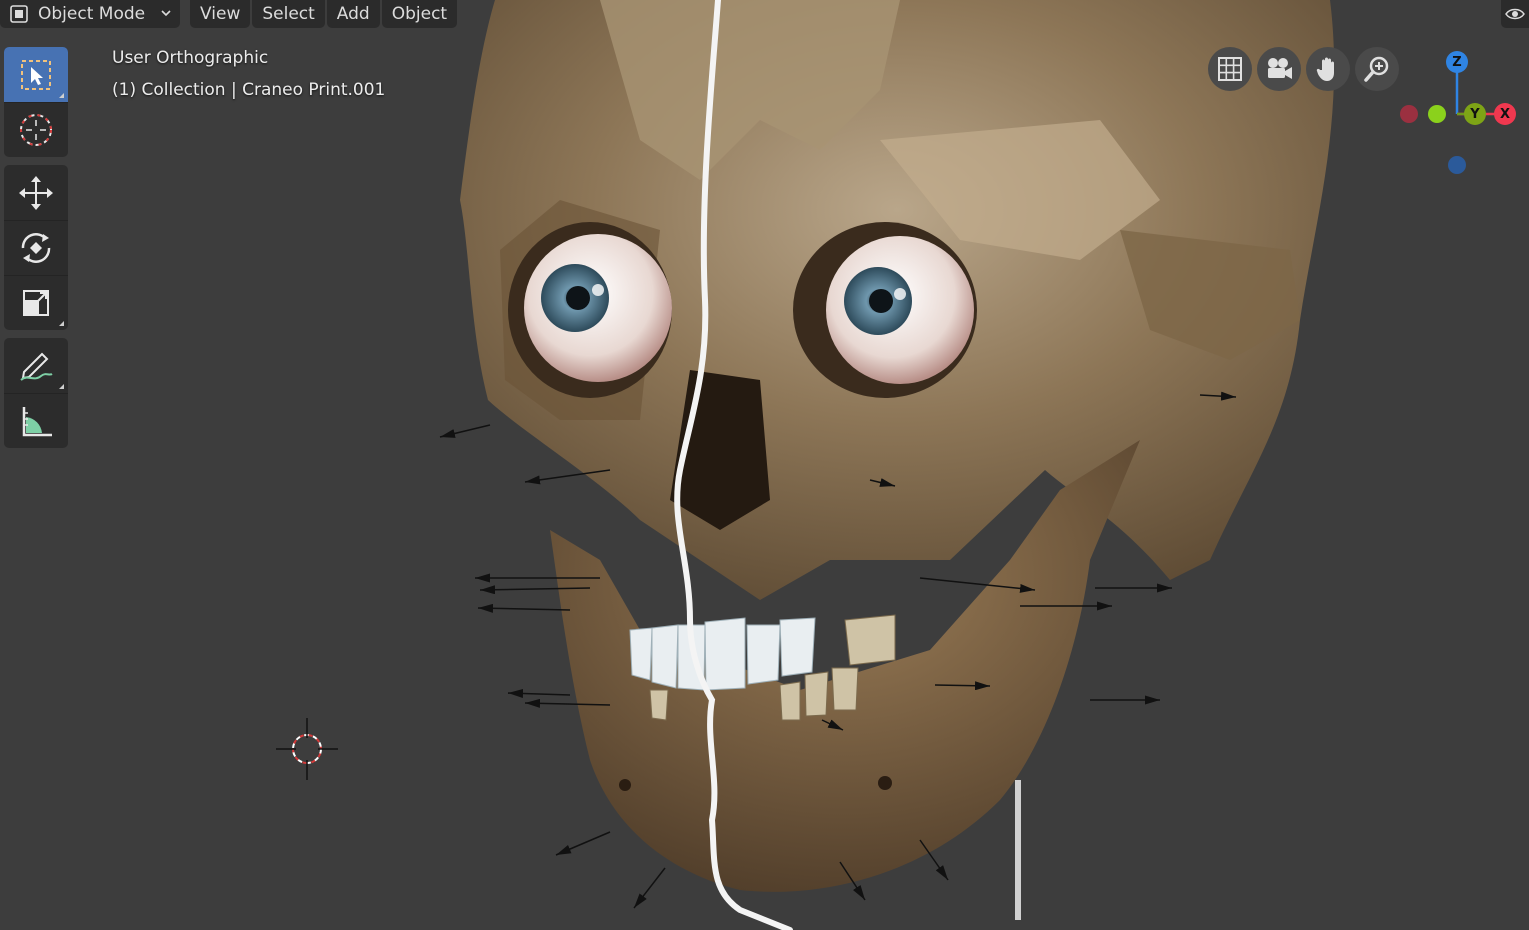  I want to click on y-axis-button: Y, so click(1475, 114).